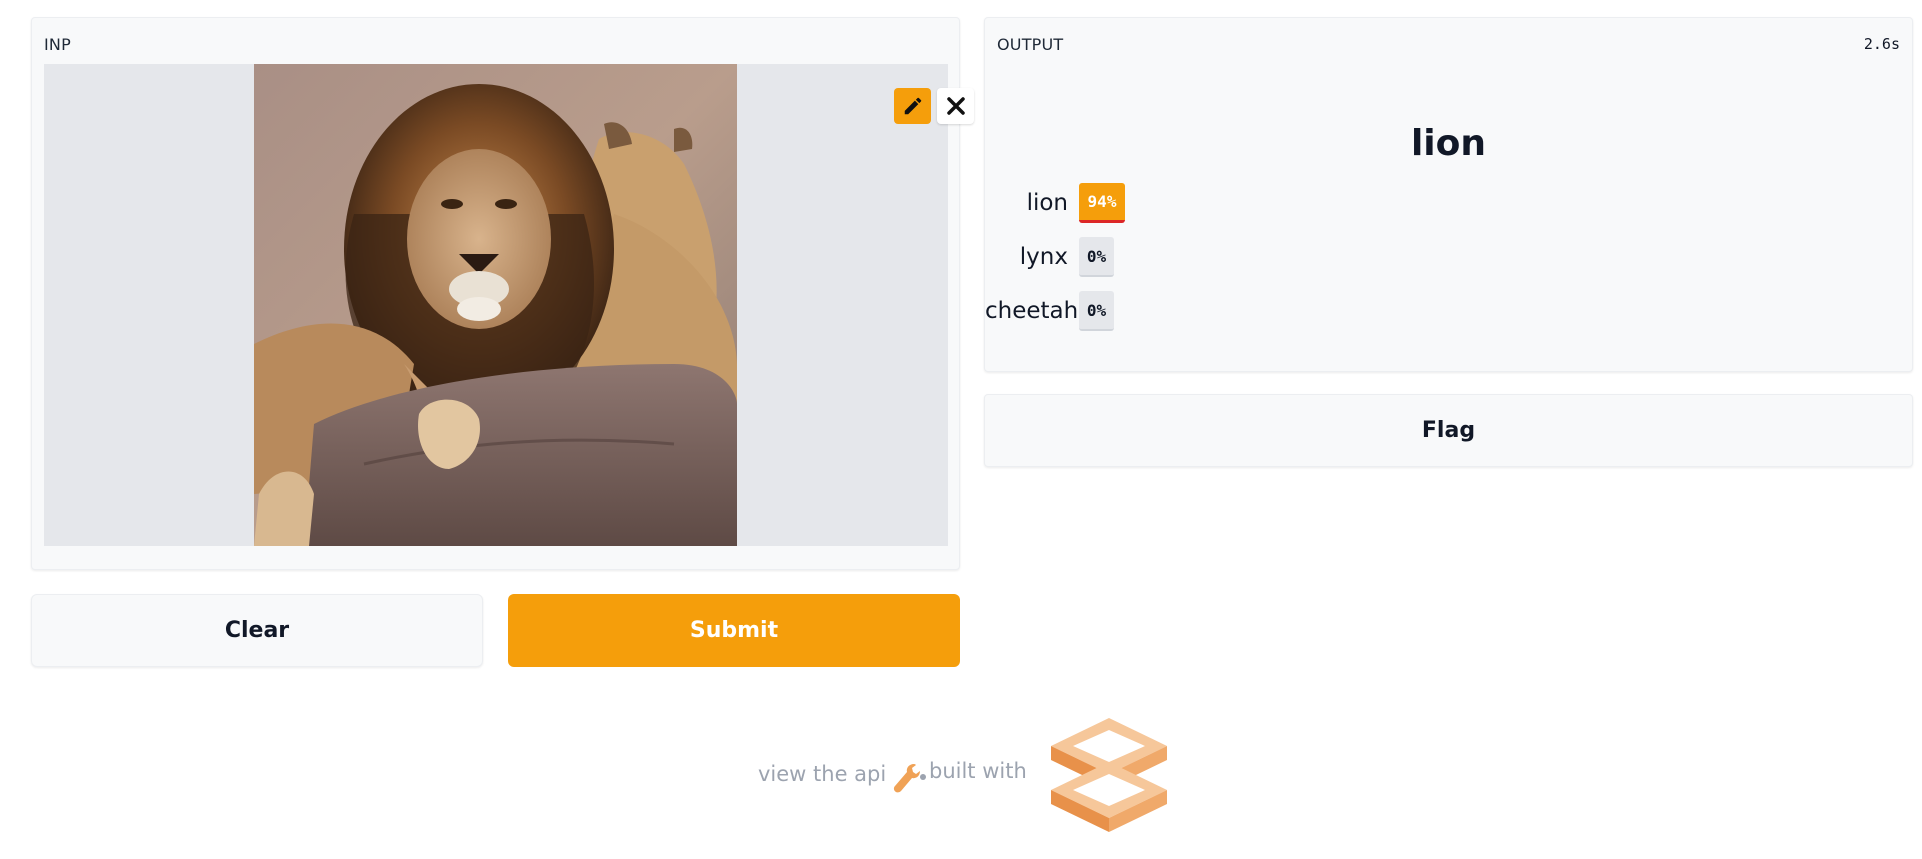 The width and height of the screenshot is (1922, 859). Describe the element at coordinates (1047, 203) in the screenshot. I see `confidence-label: lion` at that location.